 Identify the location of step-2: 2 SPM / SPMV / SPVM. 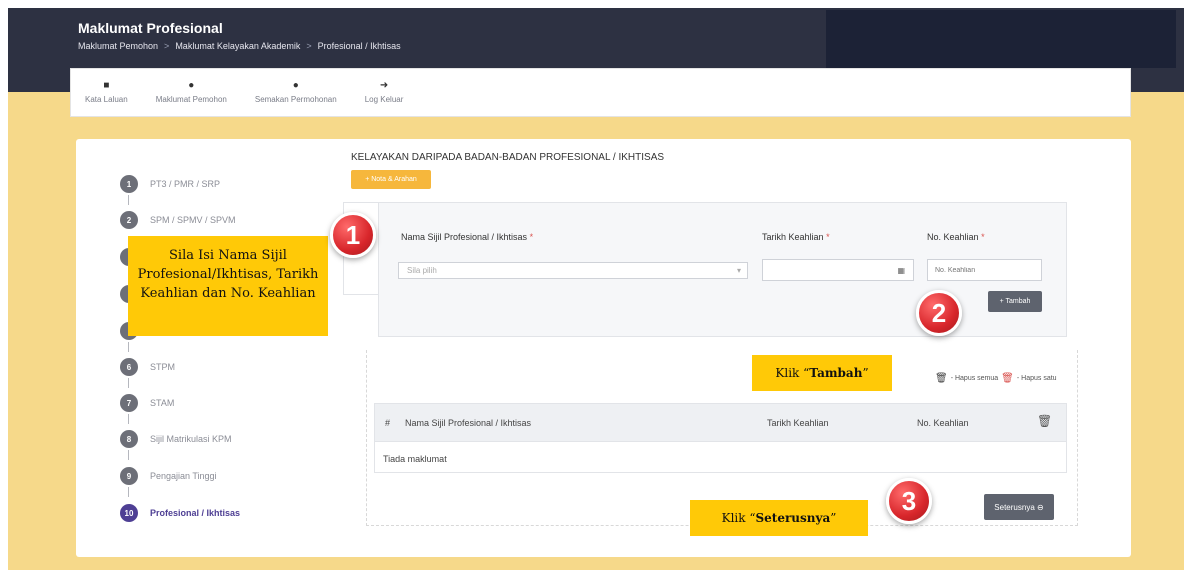
(178, 220).